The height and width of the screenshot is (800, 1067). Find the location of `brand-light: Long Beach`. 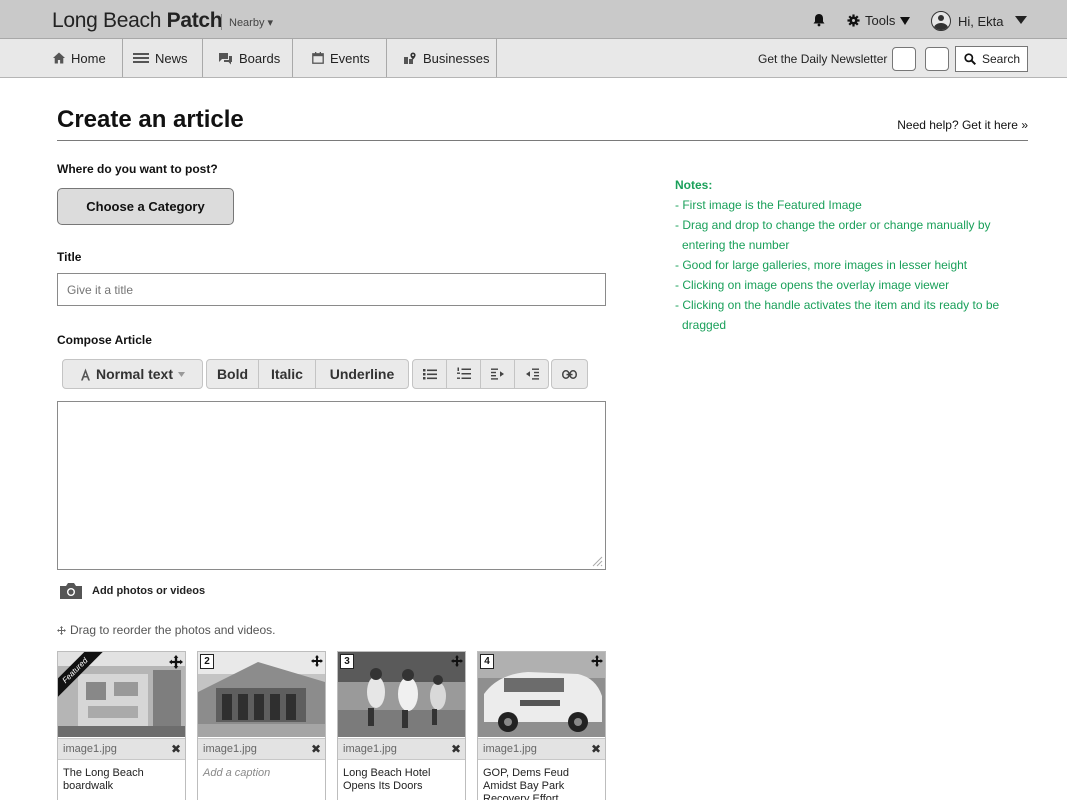

brand-light: Long Beach is located at coordinates (109, 20).